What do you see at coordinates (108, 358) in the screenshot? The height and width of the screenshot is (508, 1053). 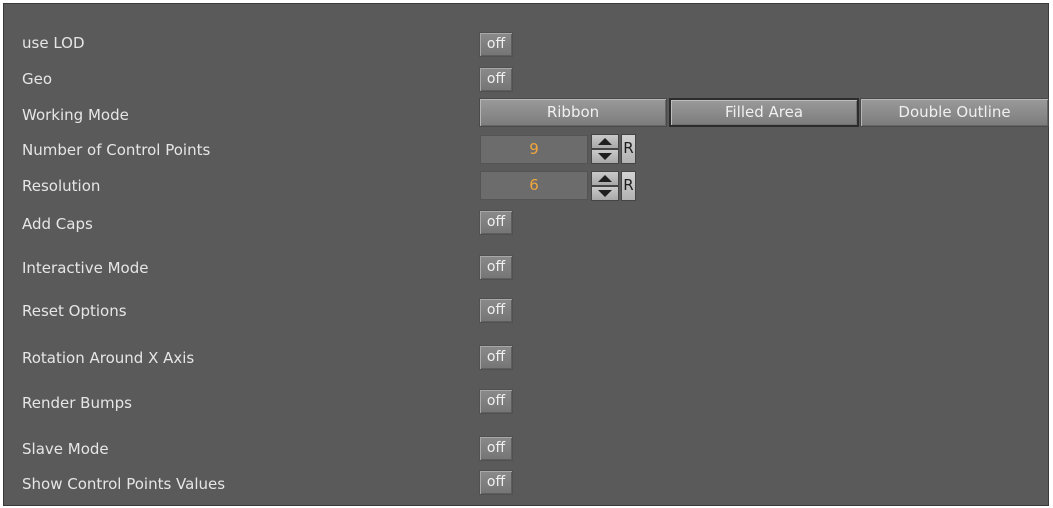 I see `label-rotation-around-x-axis: Rotation Around X Axis` at bounding box center [108, 358].